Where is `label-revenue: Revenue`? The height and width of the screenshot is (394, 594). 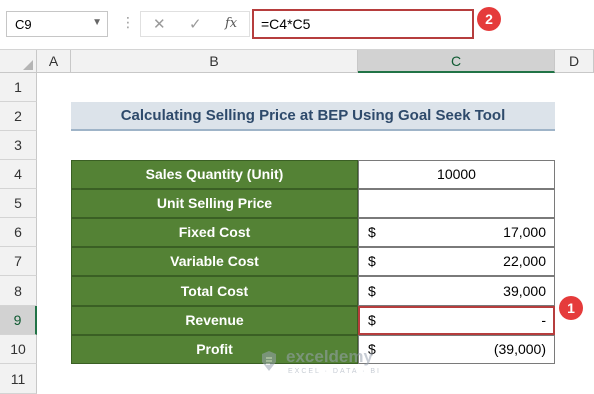
label-revenue: Revenue is located at coordinates (214, 320).